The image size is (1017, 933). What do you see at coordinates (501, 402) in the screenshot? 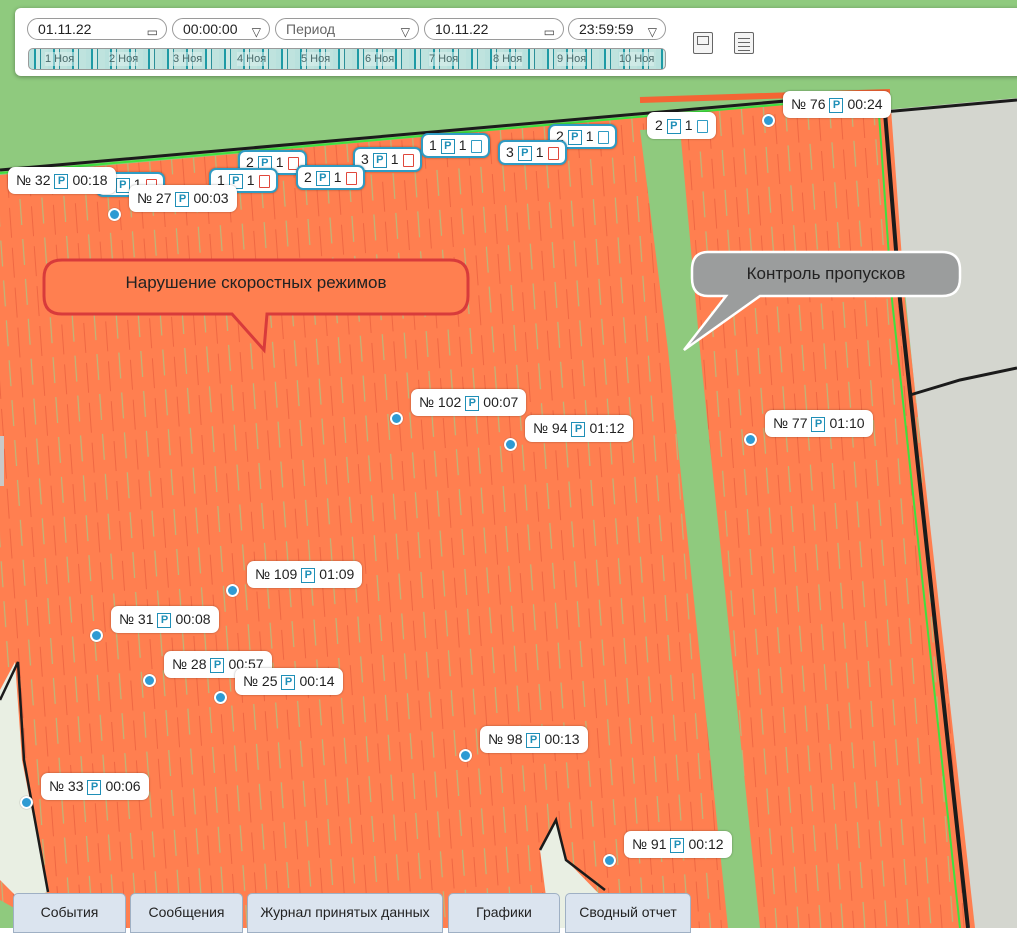
I see `marker-time: 00:07` at bounding box center [501, 402].